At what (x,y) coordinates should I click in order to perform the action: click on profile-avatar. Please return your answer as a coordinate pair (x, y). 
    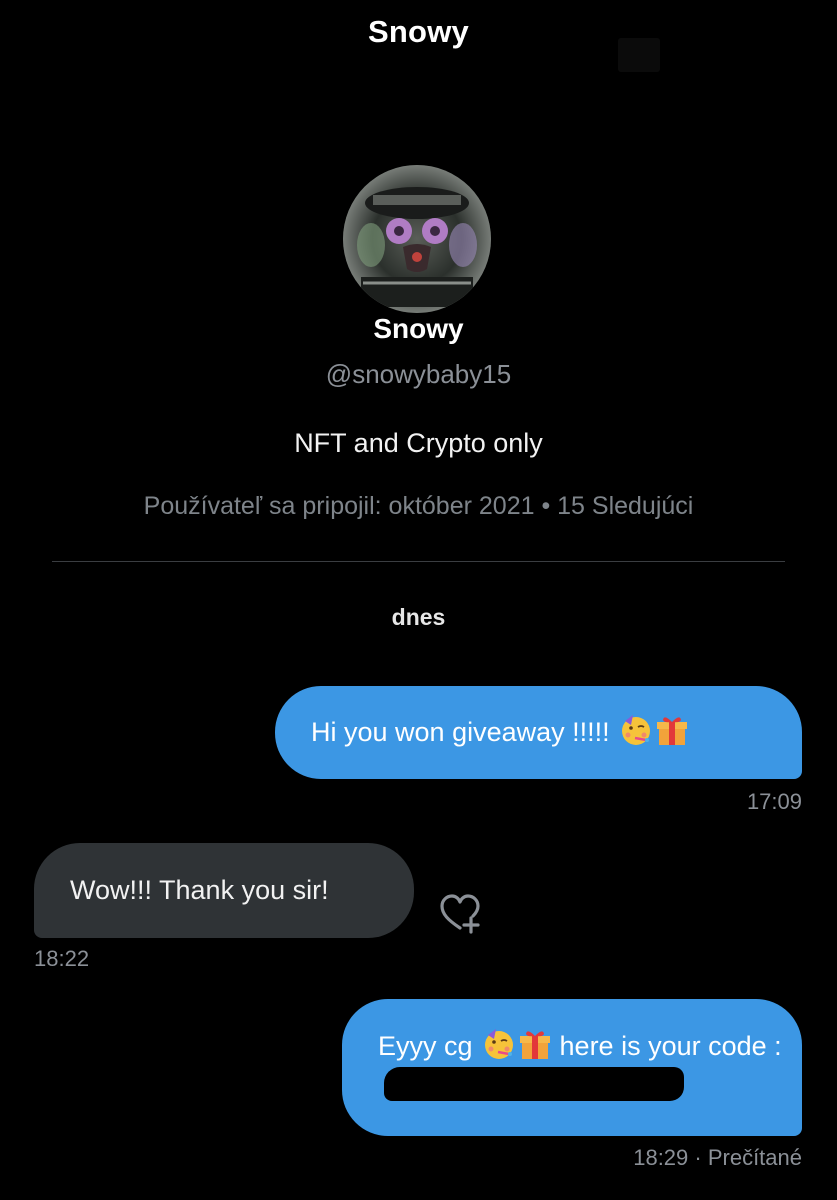
    Looking at the image, I should click on (417, 239).